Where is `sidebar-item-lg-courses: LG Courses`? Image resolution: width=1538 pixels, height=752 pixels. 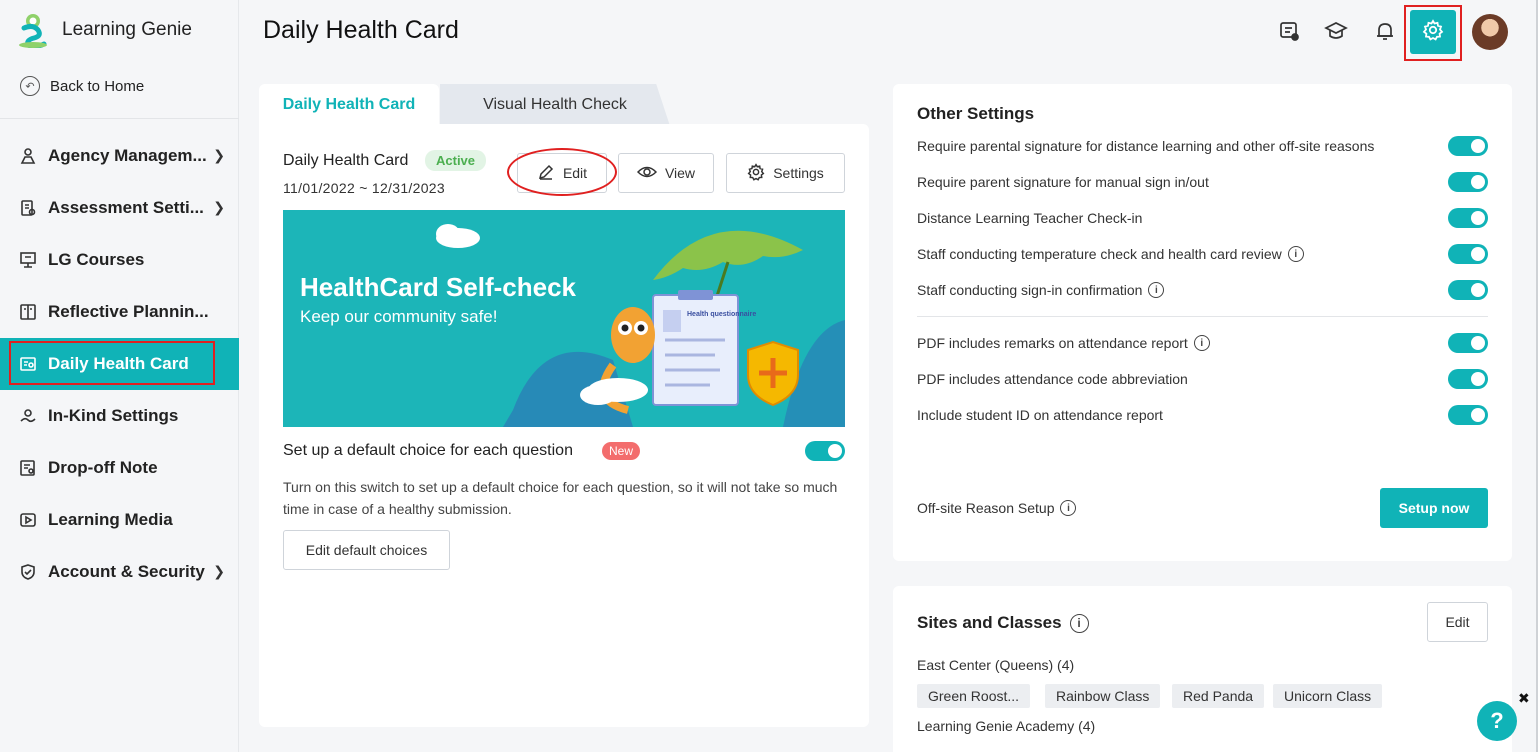 sidebar-item-lg-courses: LG Courses is located at coordinates (119, 260).